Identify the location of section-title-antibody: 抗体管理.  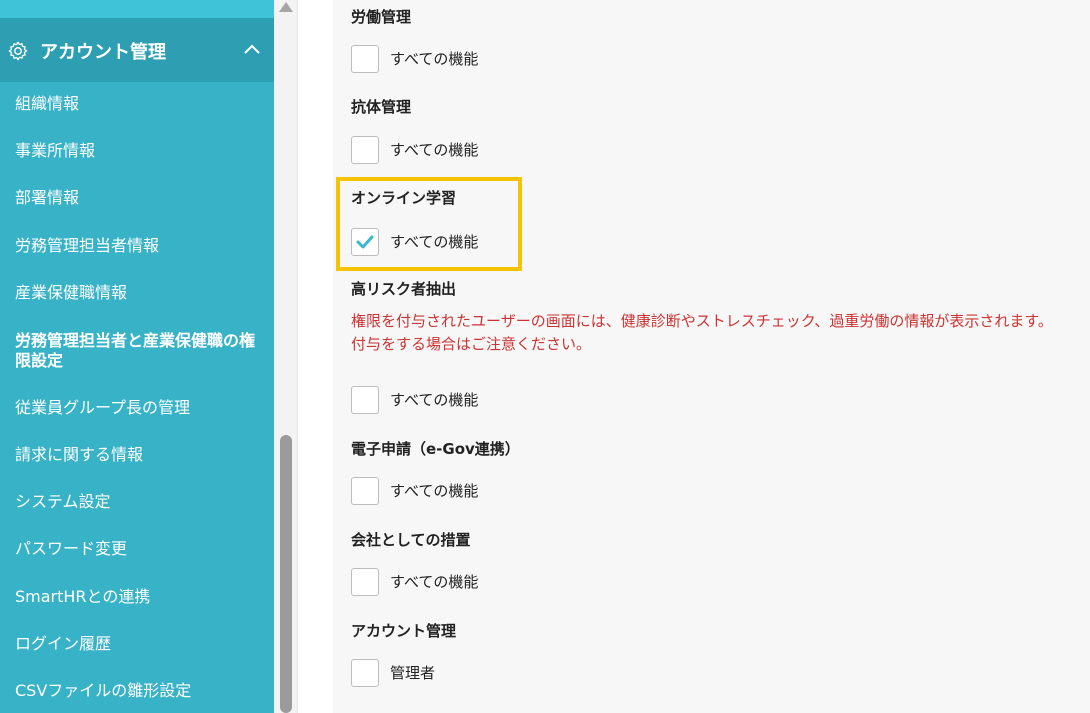
(381, 107).